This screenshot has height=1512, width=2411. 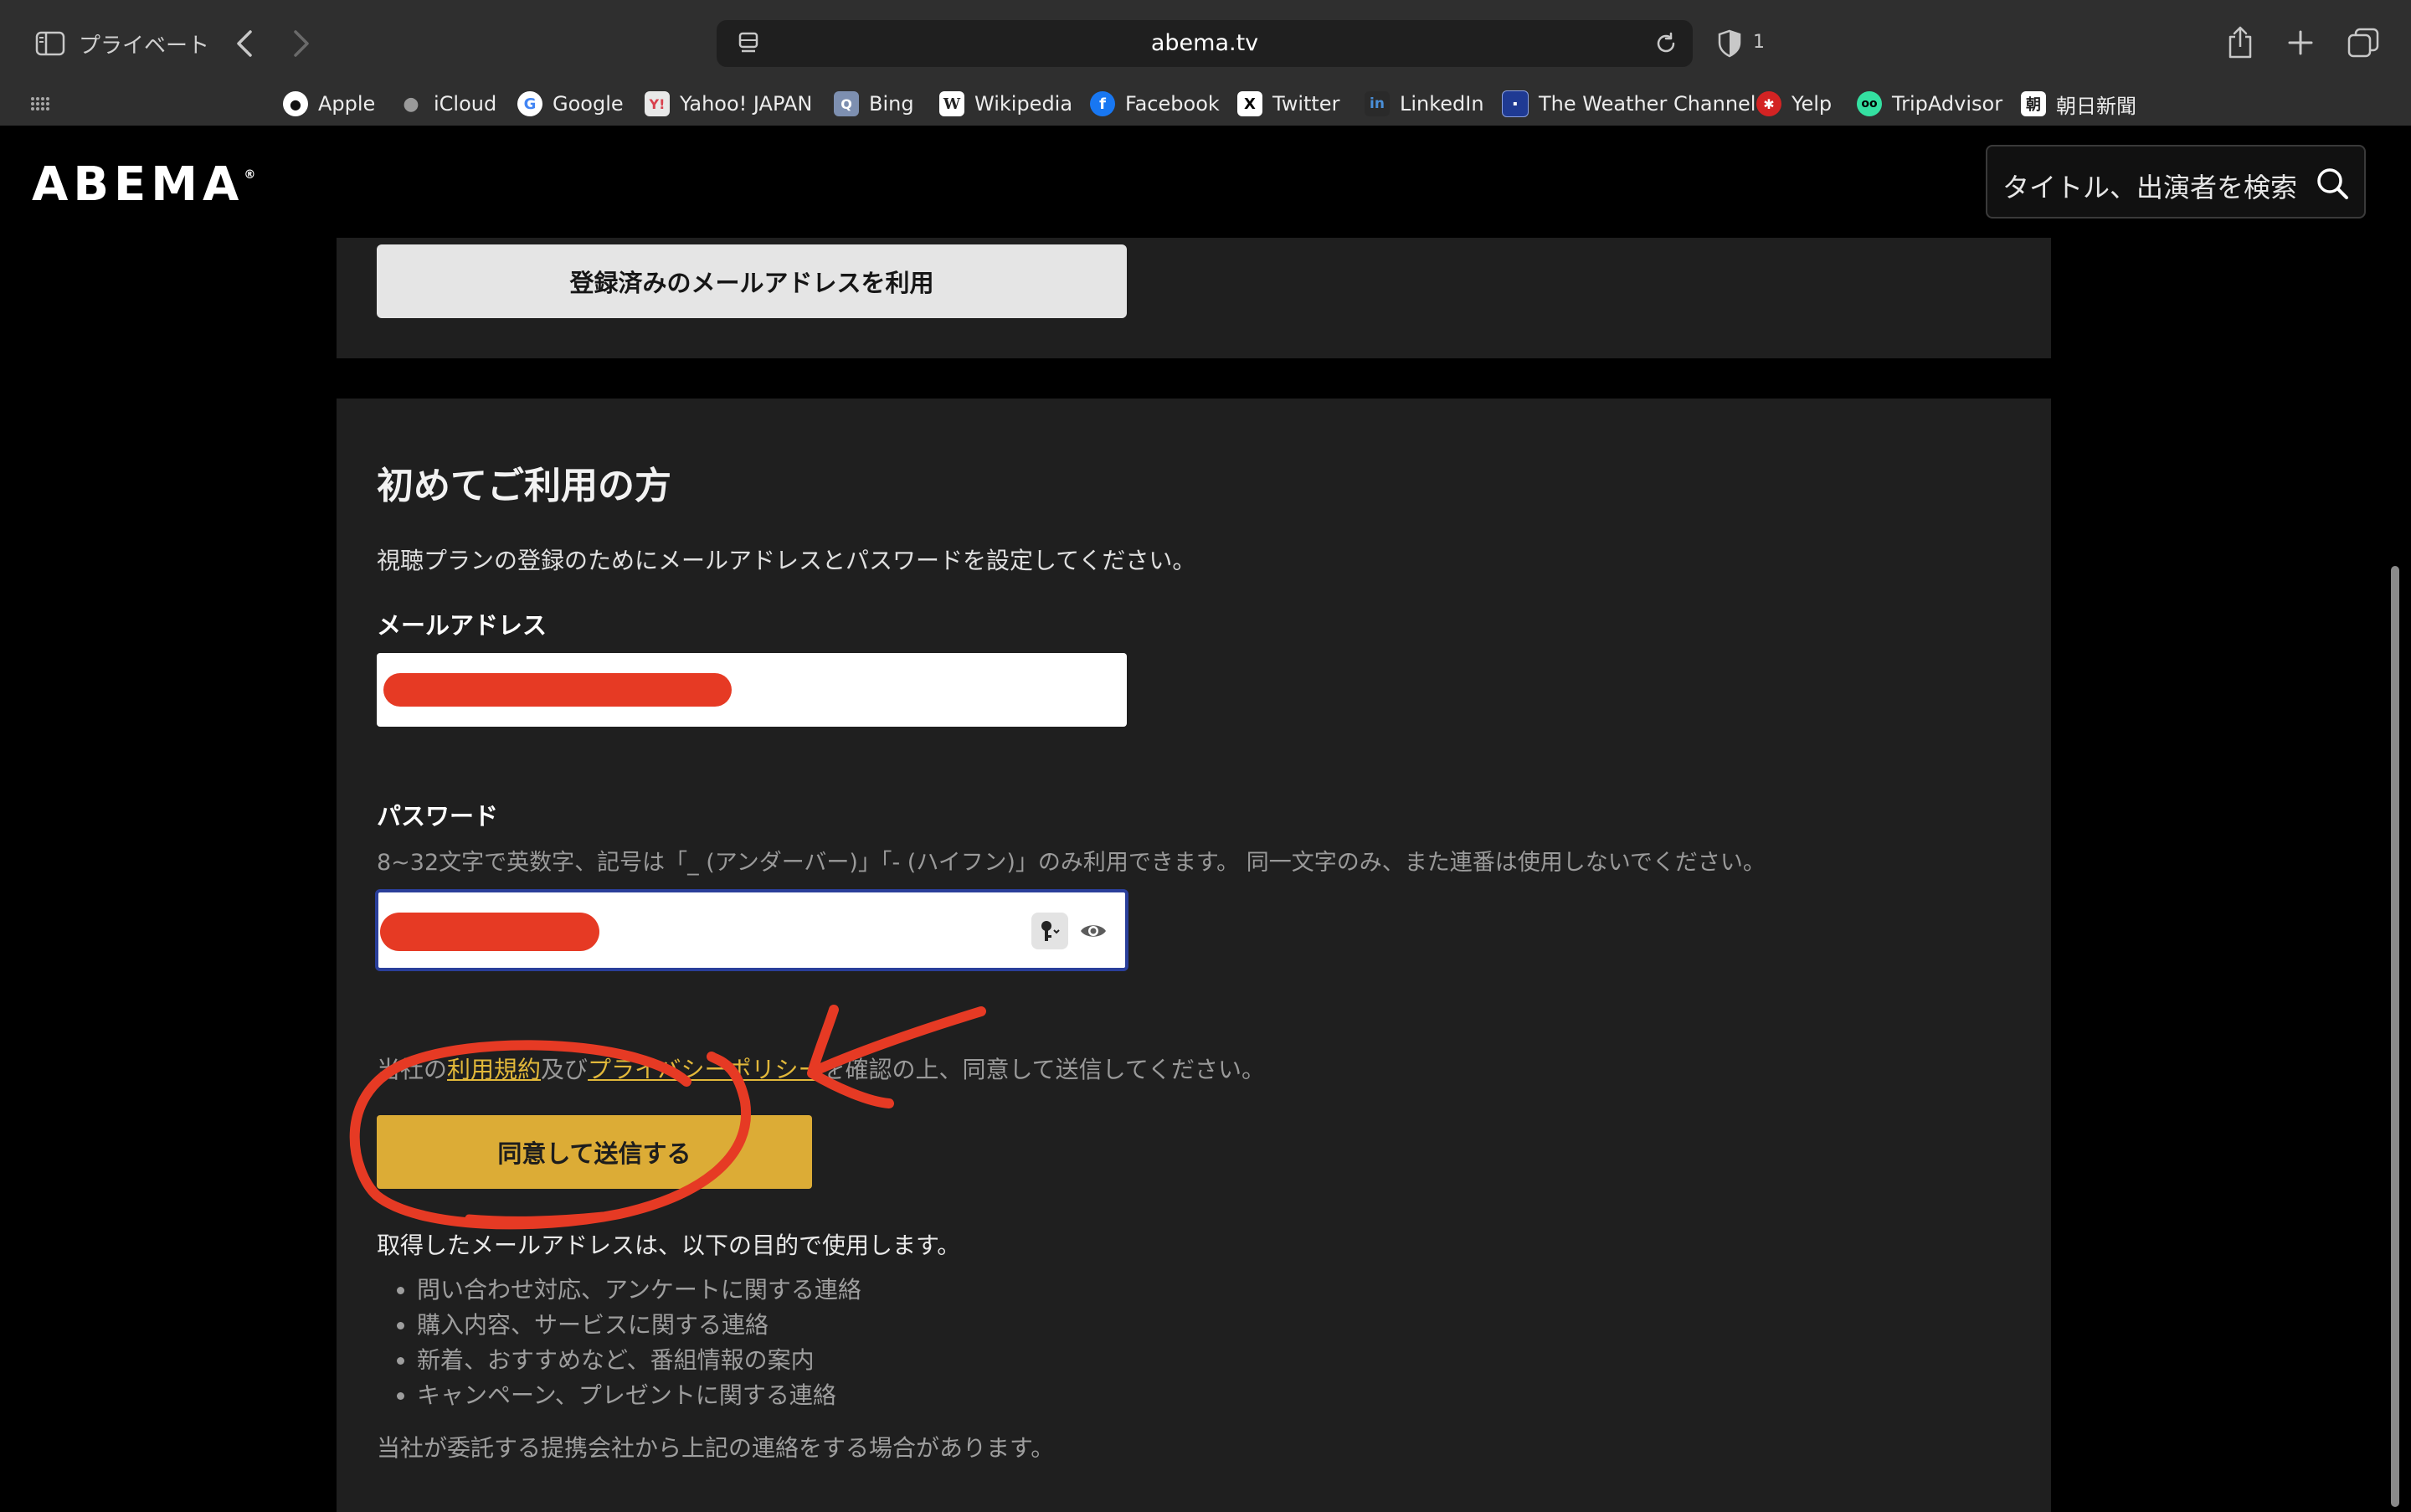 What do you see at coordinates (1205, 182) in the screenshot?
I see `site-header: ABEMA® タイトル、出演者を検索` at bounding box center [1205, 182].